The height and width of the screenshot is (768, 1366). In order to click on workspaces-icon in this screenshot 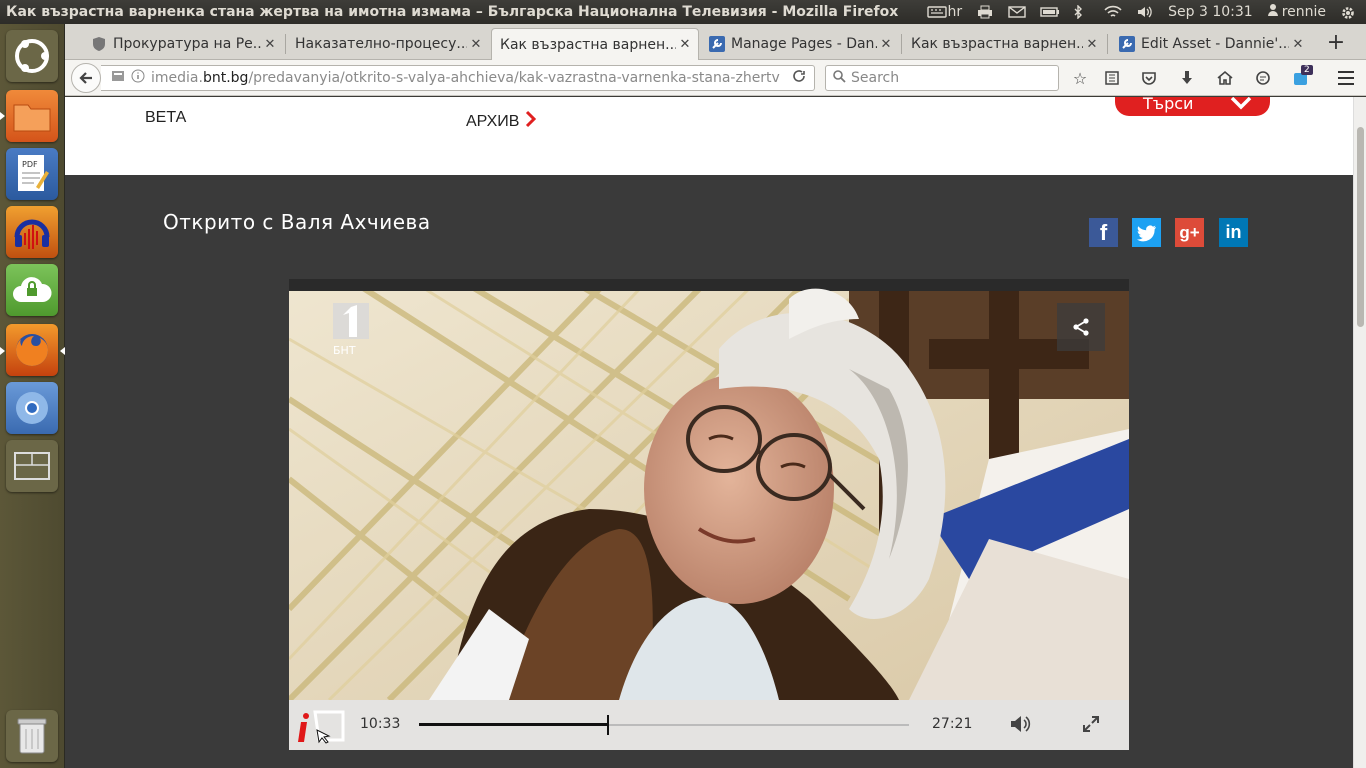, I will do `click(32, 466)`.